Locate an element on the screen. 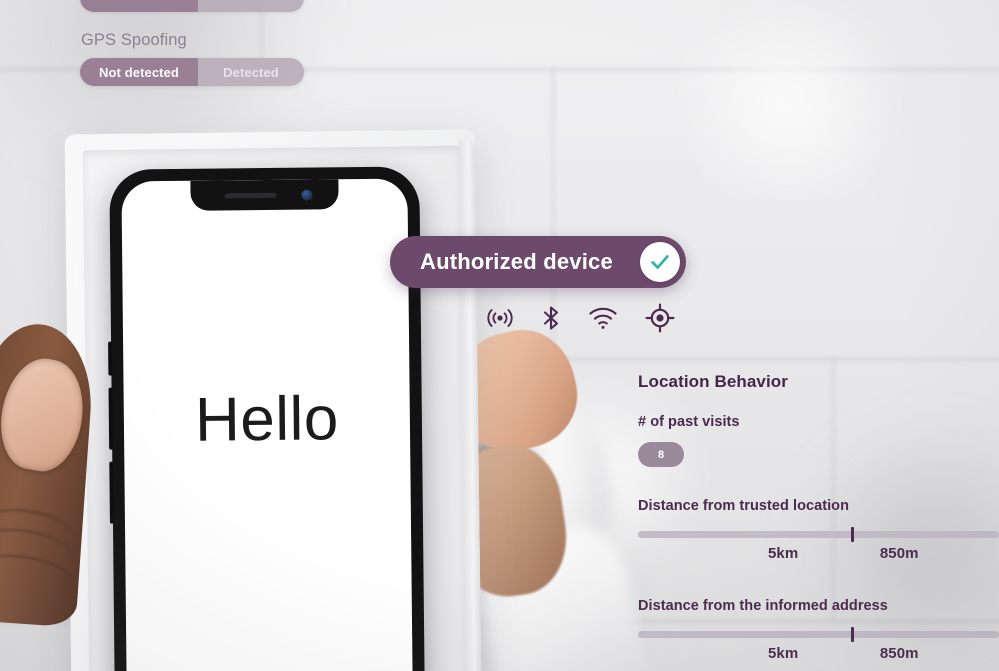 This screenshot has height=671, width=999. authorized-device-badge: Authorized device is located at coordinates (538, 262).